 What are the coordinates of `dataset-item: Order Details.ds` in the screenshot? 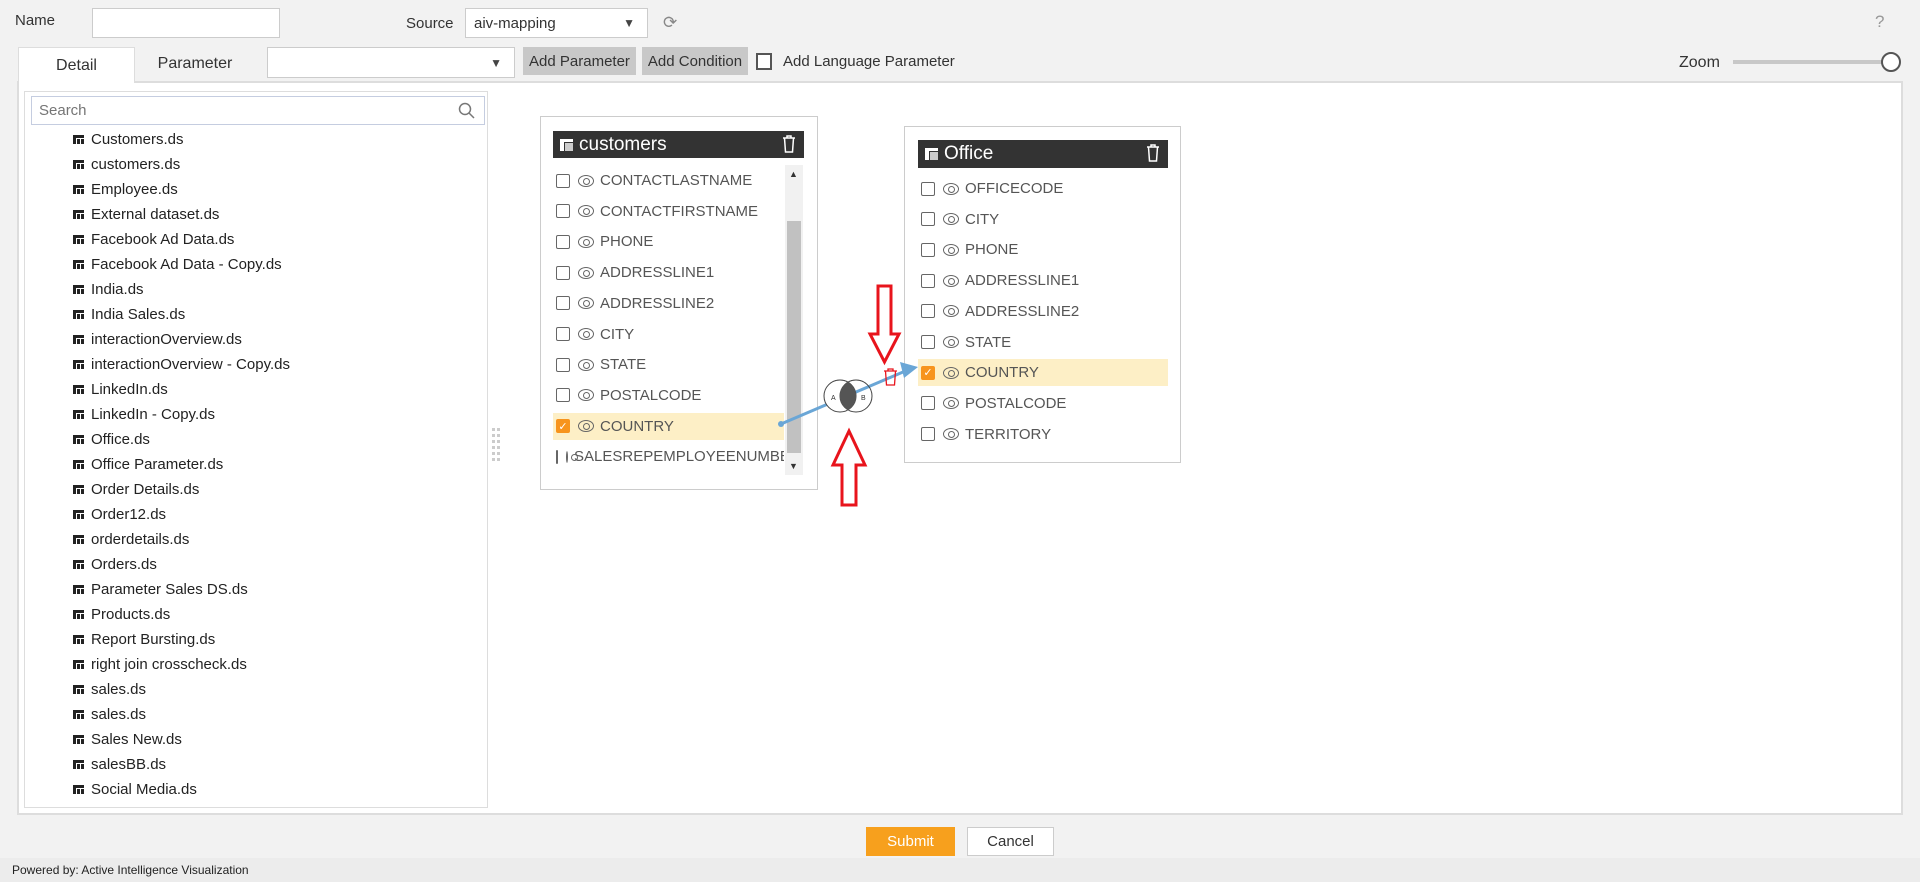 It's located at (136, 489).